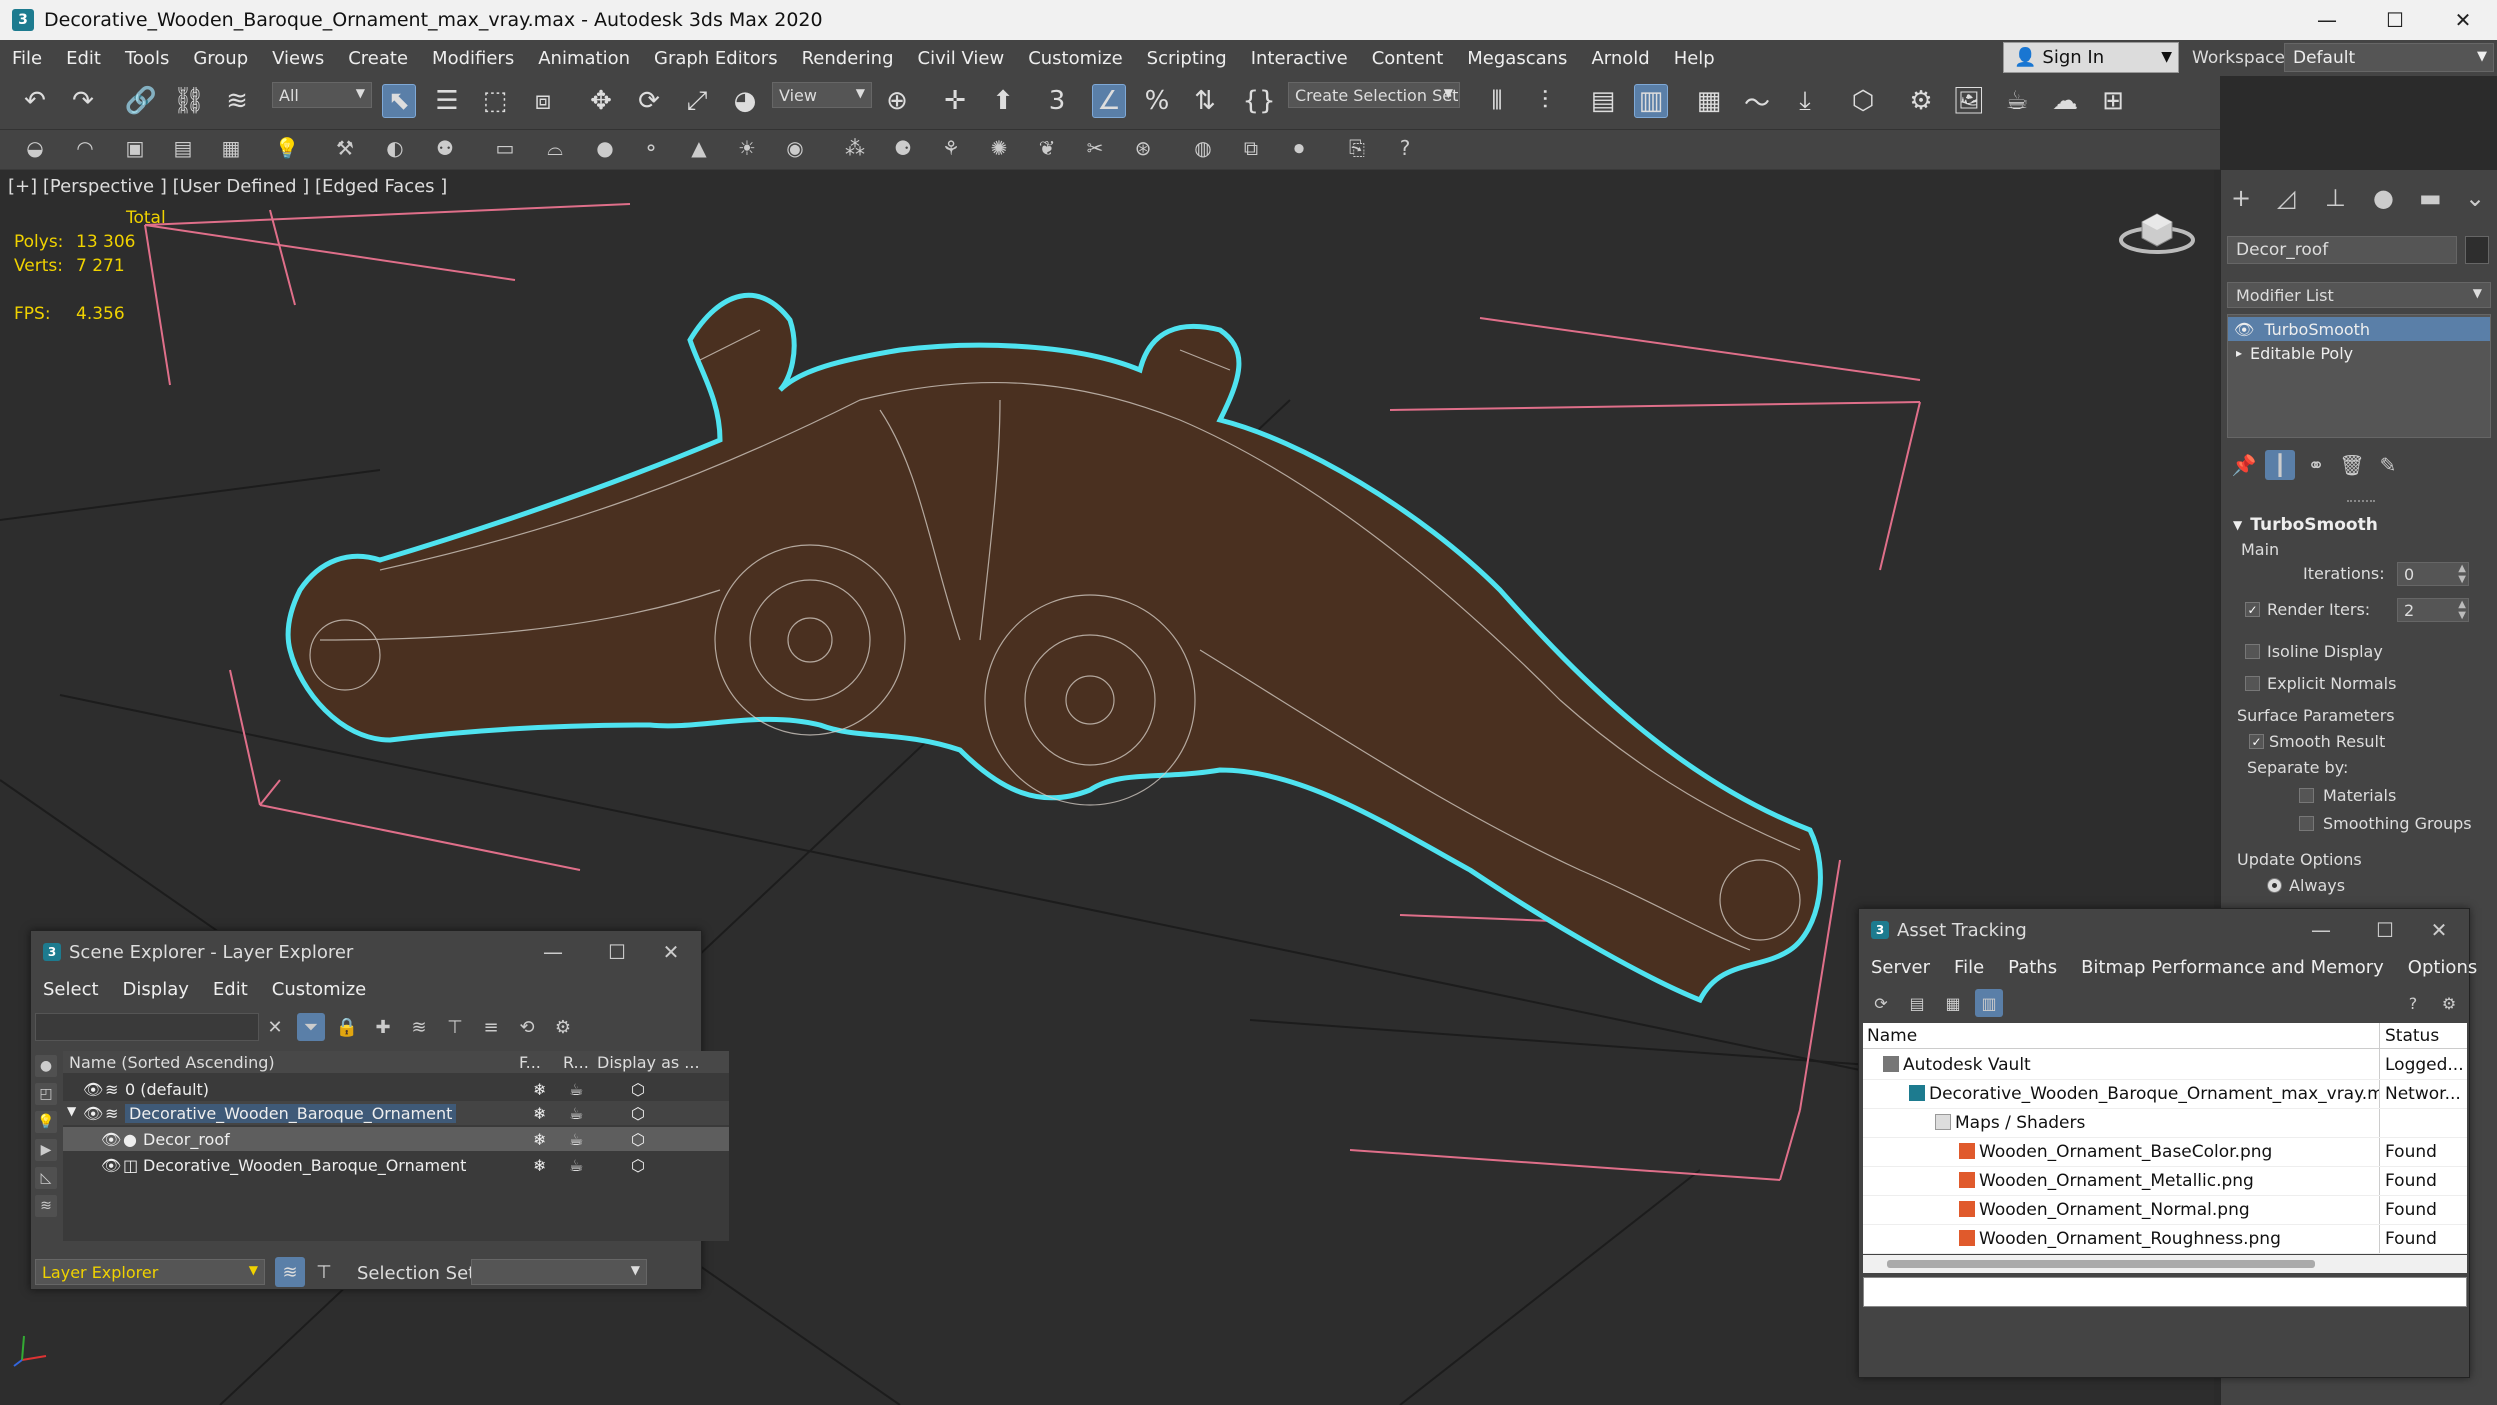  I want to click on display-geometry-icon: ◰, so click(46, 1094).